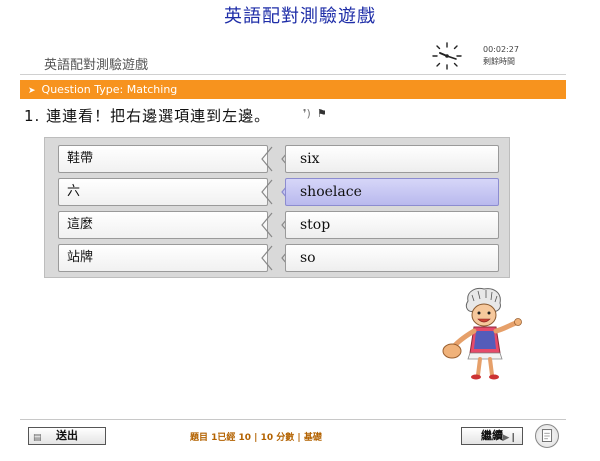 This screenshot has width=600, height=461. Describe the element at coordinates (256, 438) in the screenshot. I see `status-text: 題目 1已經 10 | 10 分數 | 基礎` at that location.